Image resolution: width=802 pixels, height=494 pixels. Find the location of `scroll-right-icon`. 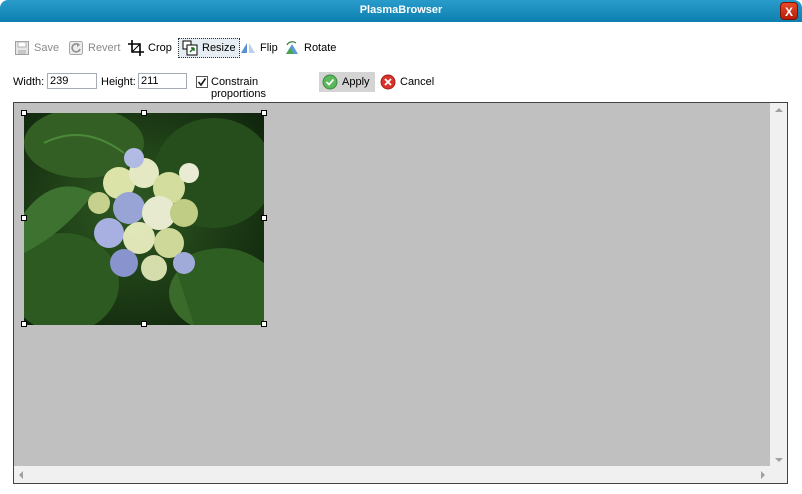

scroll-right-icon is located at coordinates (763, 475).